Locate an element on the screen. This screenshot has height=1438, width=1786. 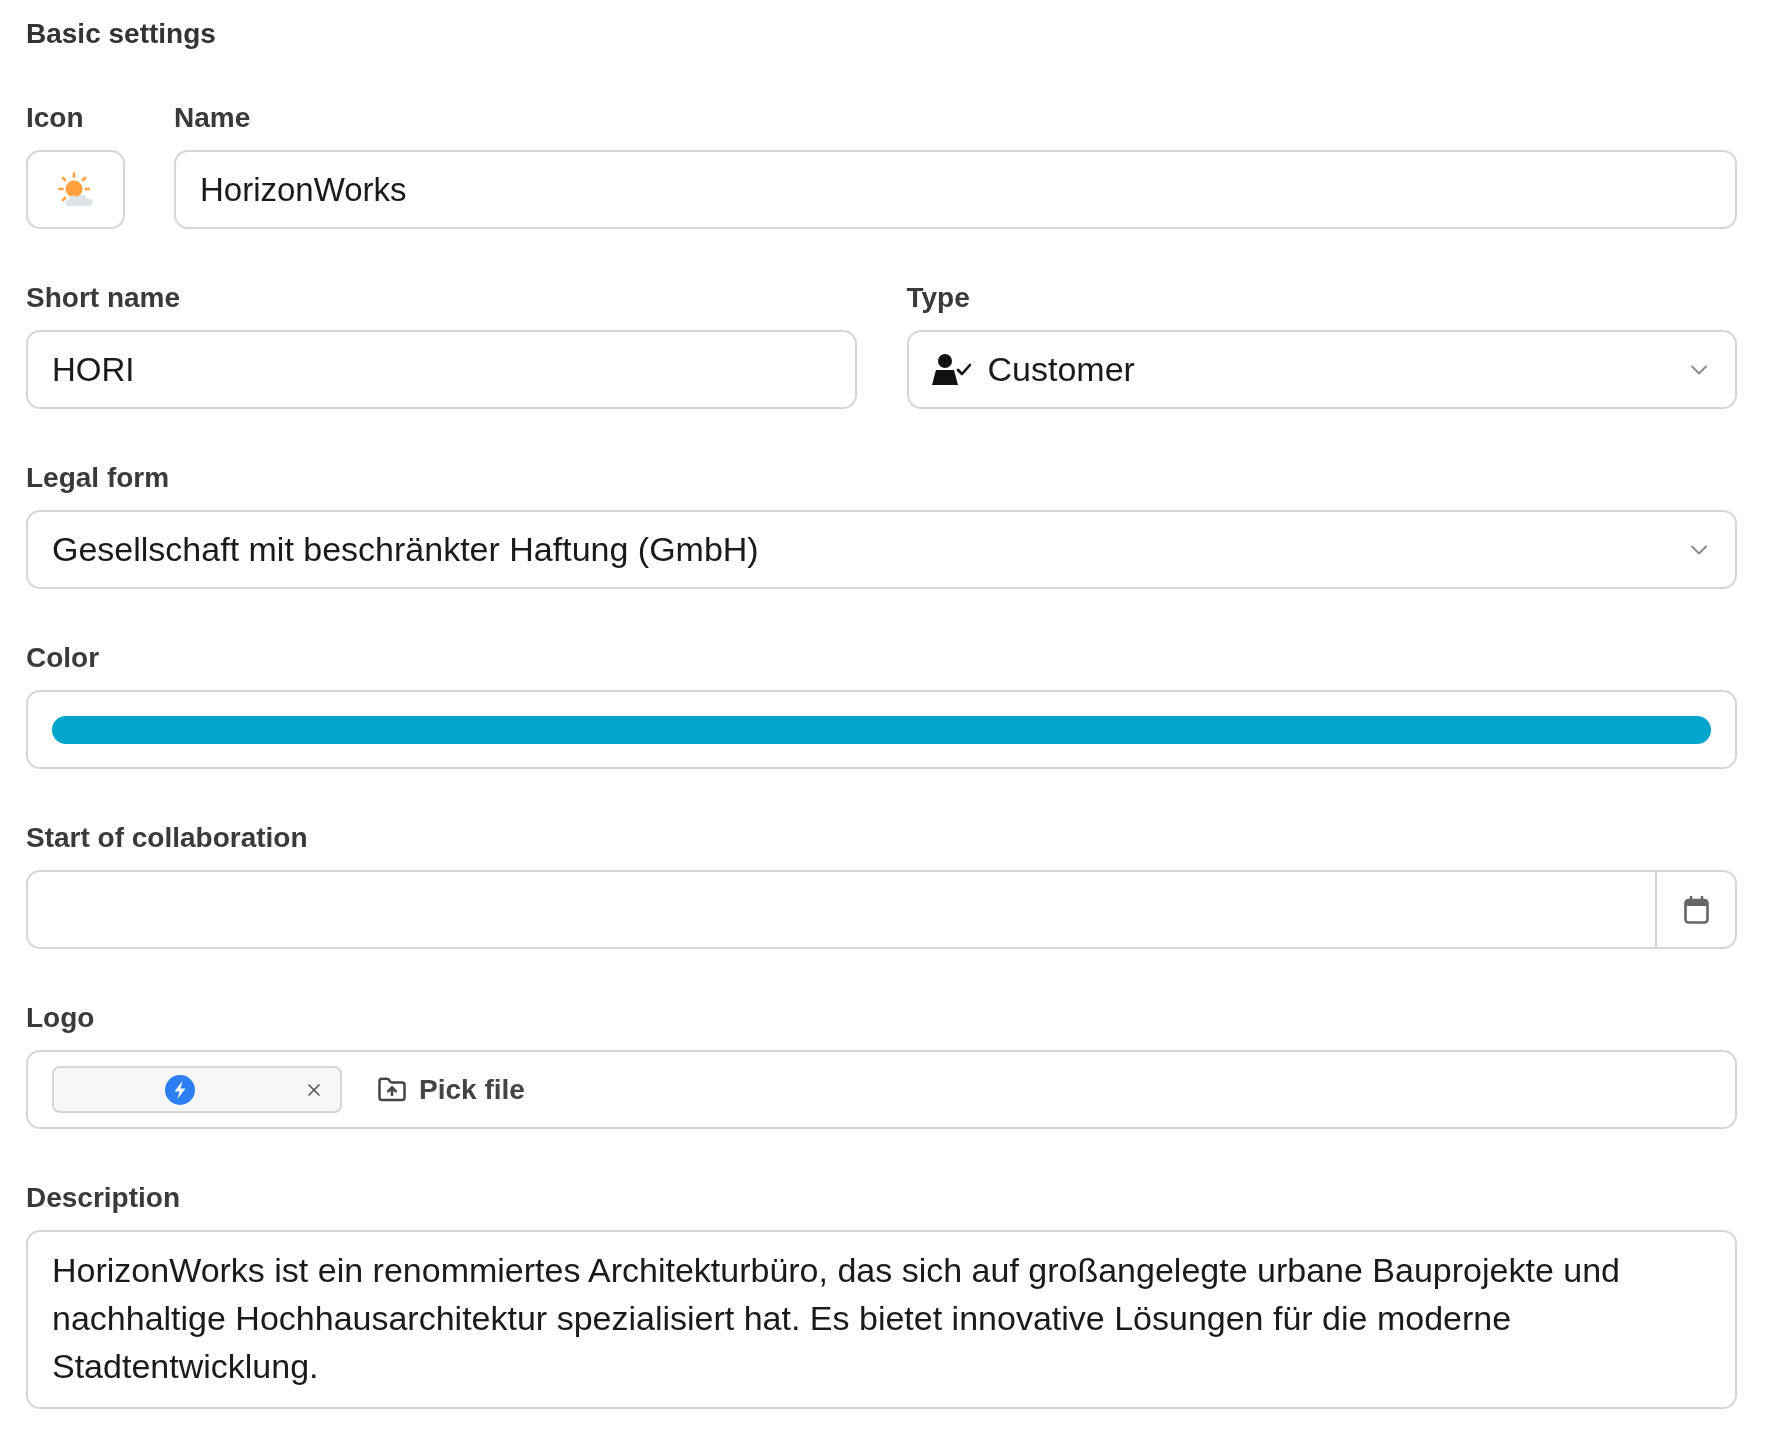
field-label: Start of collaboration is located at coordinates (167, 838).